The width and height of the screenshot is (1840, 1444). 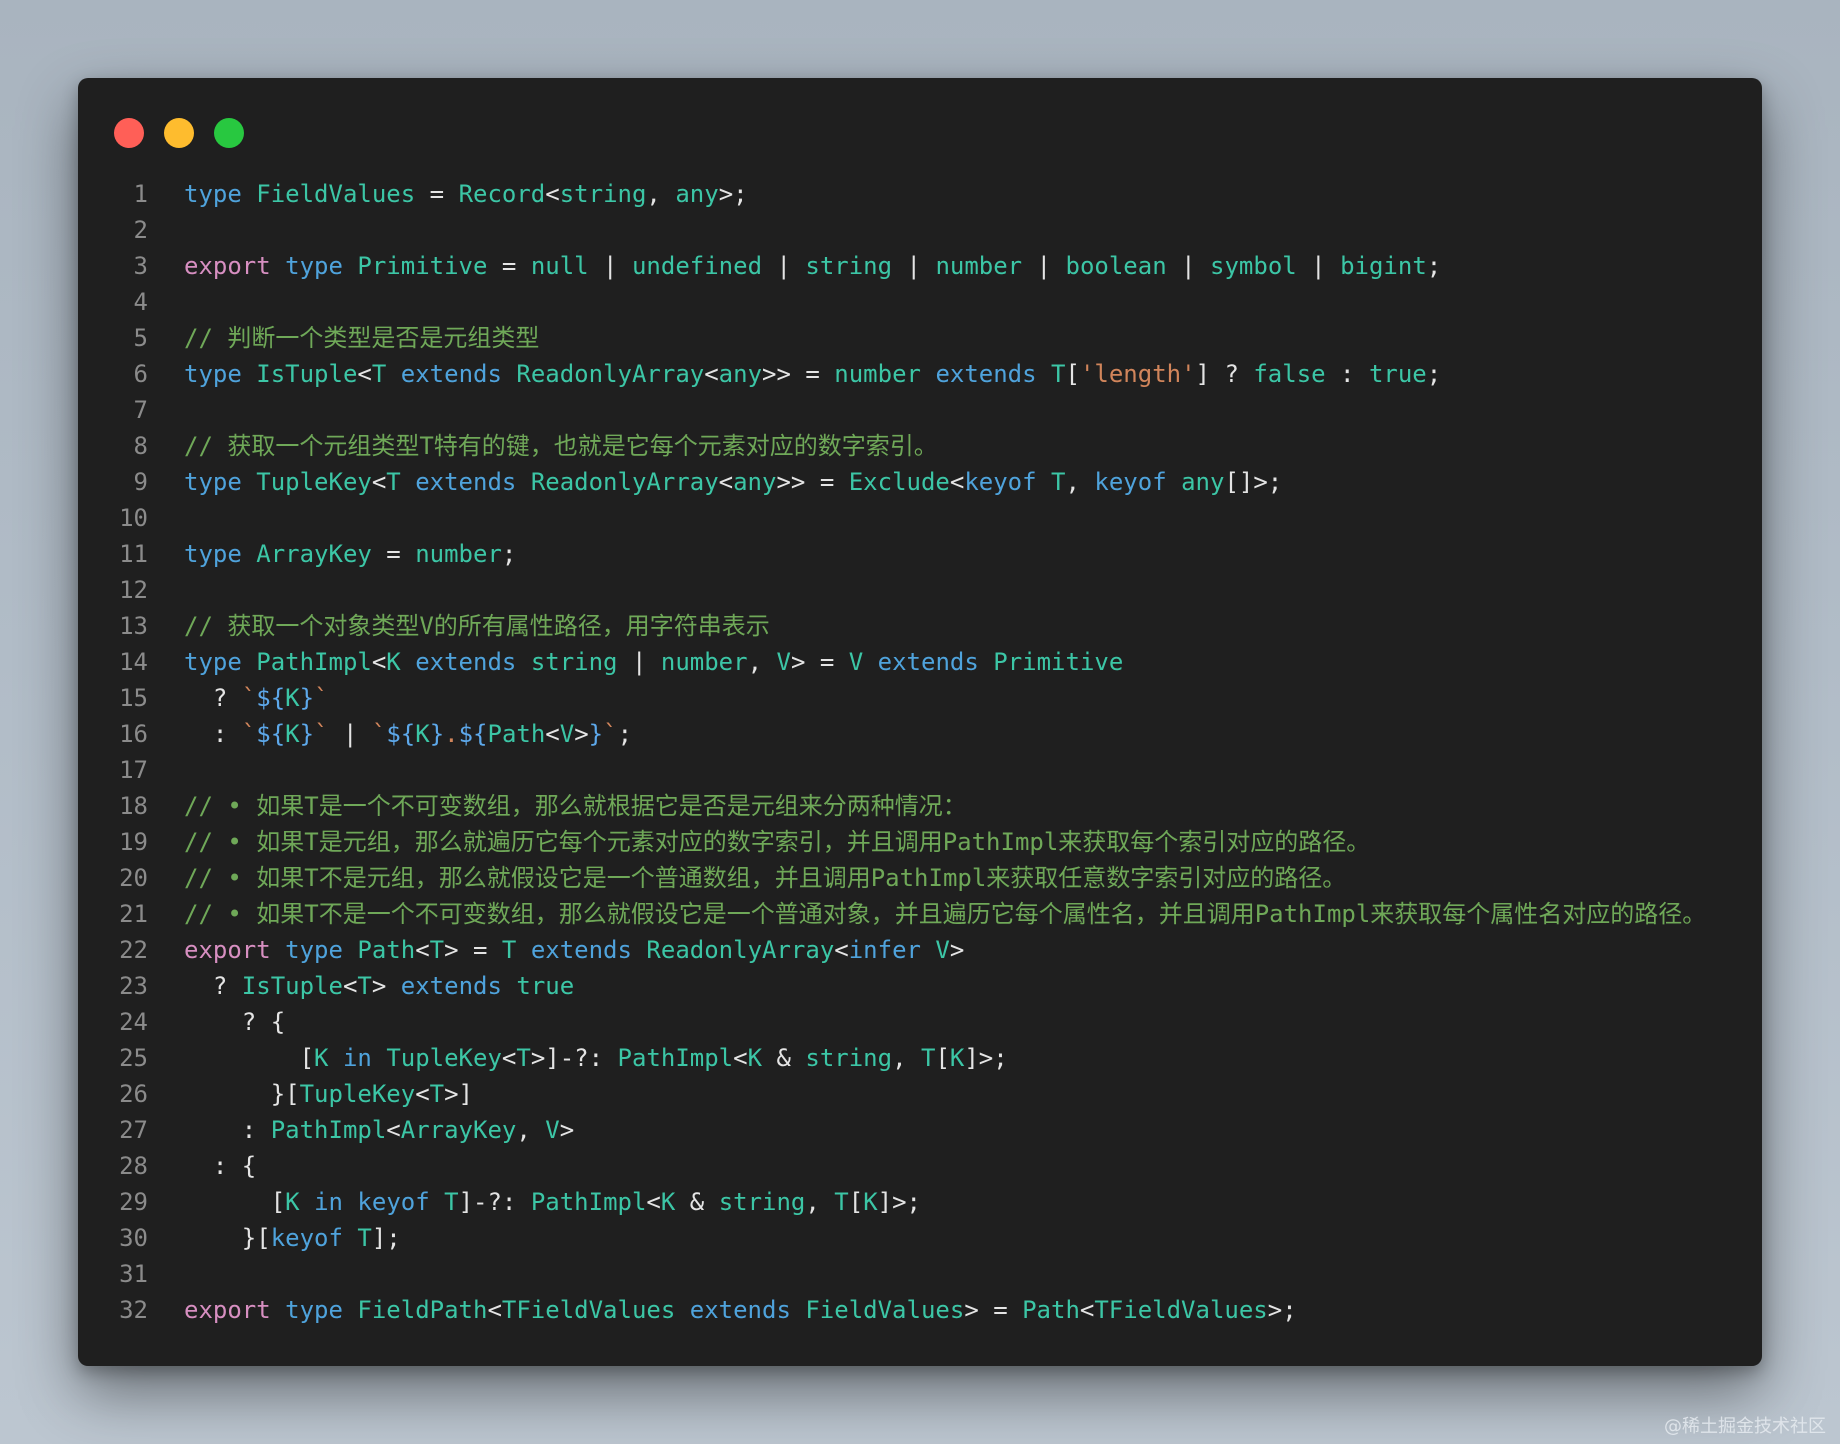 What do you see at coordinates (292, 1238) in the screenshot?
I see `line-source: }[keyof T];` at bounding box center [292, 1238].